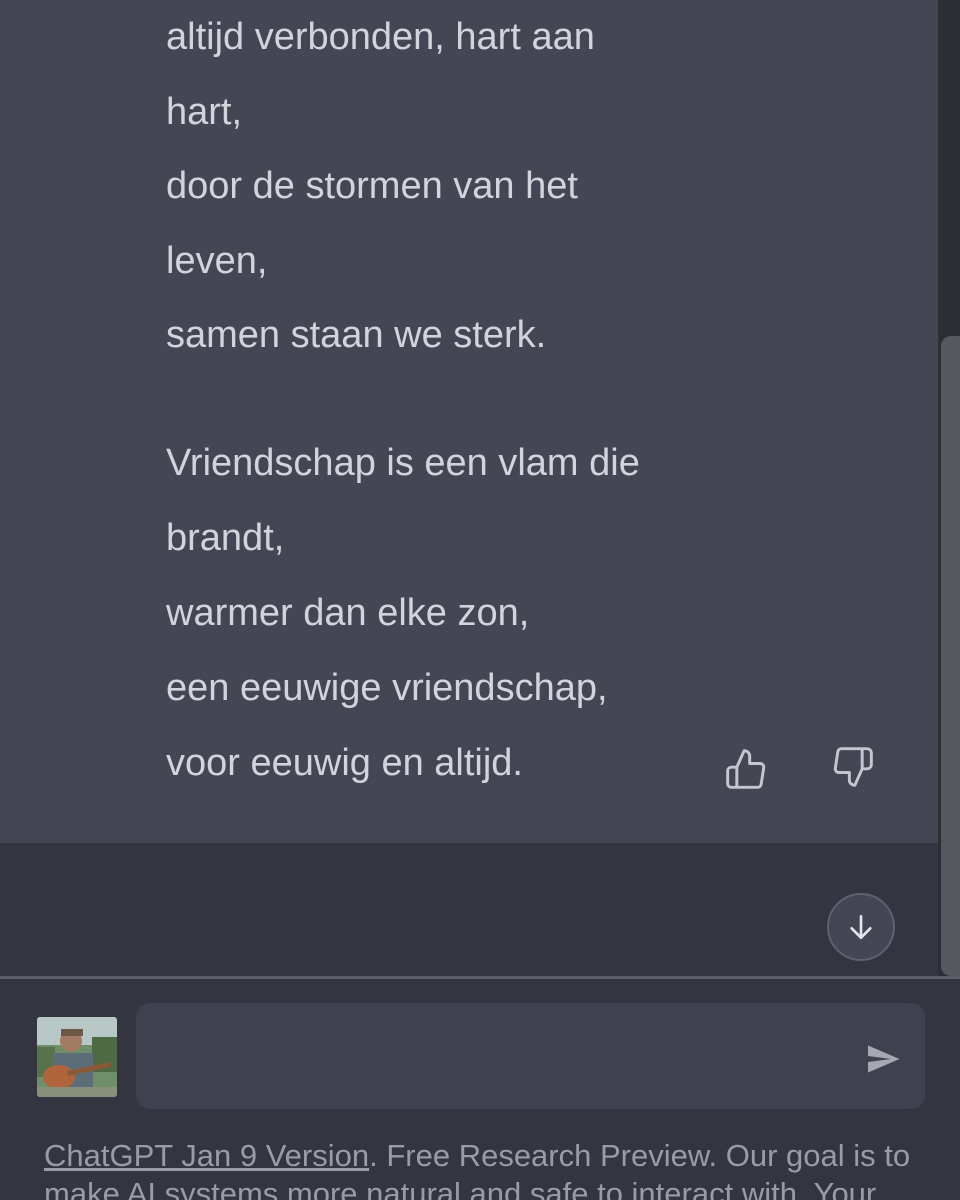 This screenshot has width=960, height=1200. What do you see at coordinates (372, 186) in the screenshot?
I see `poem-line: door de stormen van het` at bounding box center [372, 186].